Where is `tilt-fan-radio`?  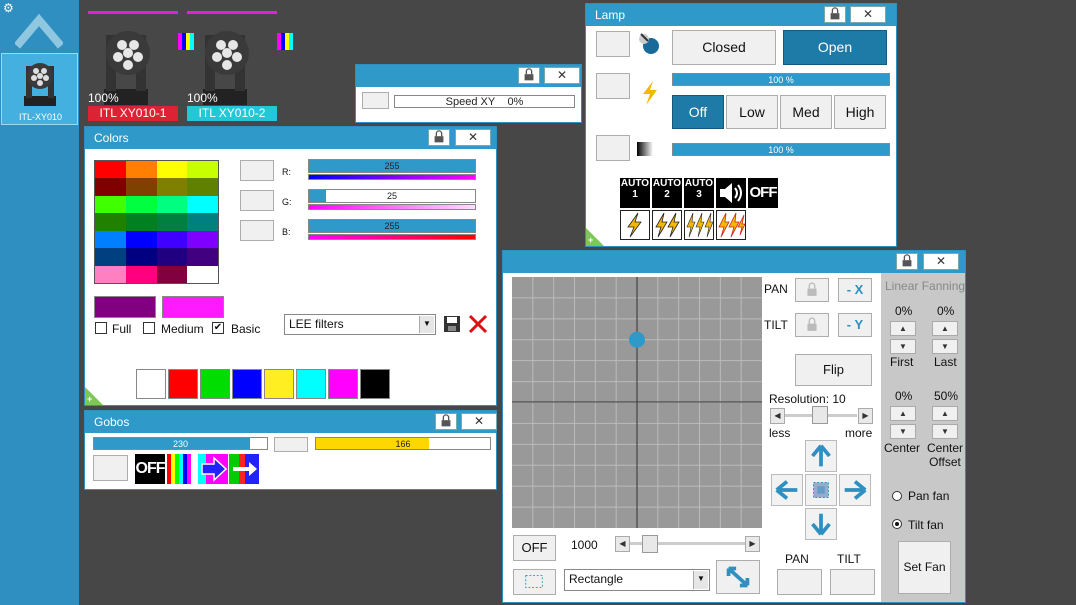 tilt-fan-radio is located at coordinates (897, 524).